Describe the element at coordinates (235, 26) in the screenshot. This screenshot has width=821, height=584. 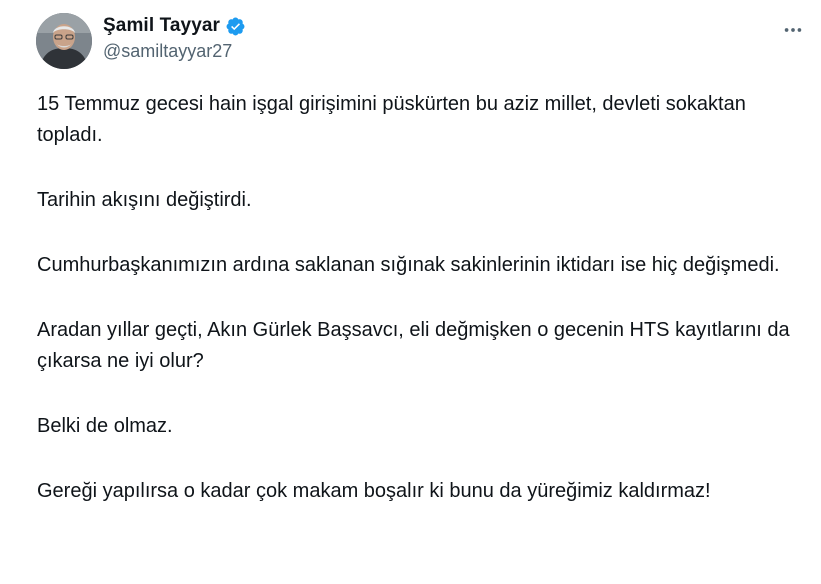
I see `verified-badge-icon` at that location.